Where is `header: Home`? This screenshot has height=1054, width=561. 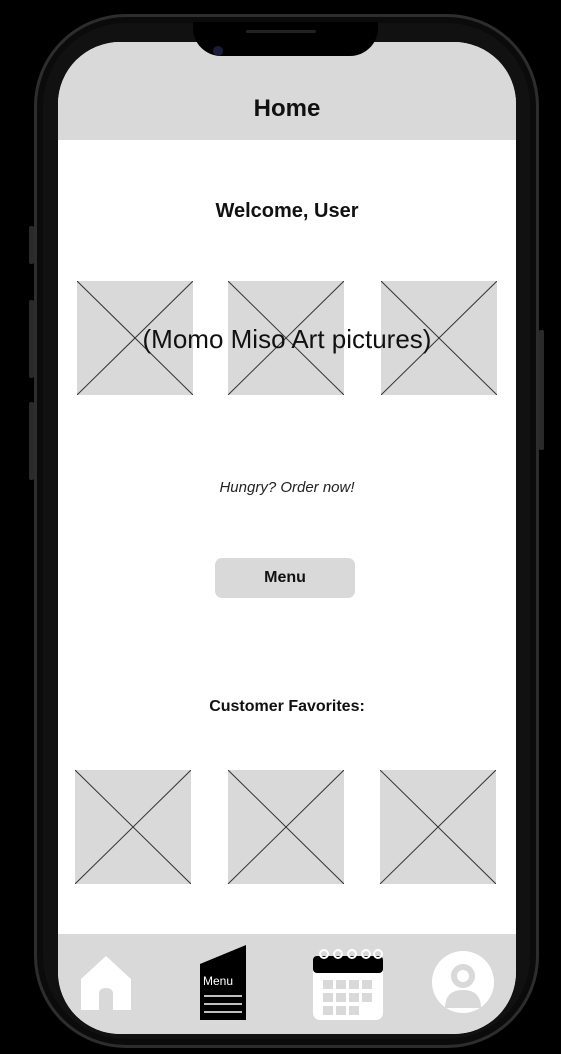 header: Home is located at coordinates (287, 91).